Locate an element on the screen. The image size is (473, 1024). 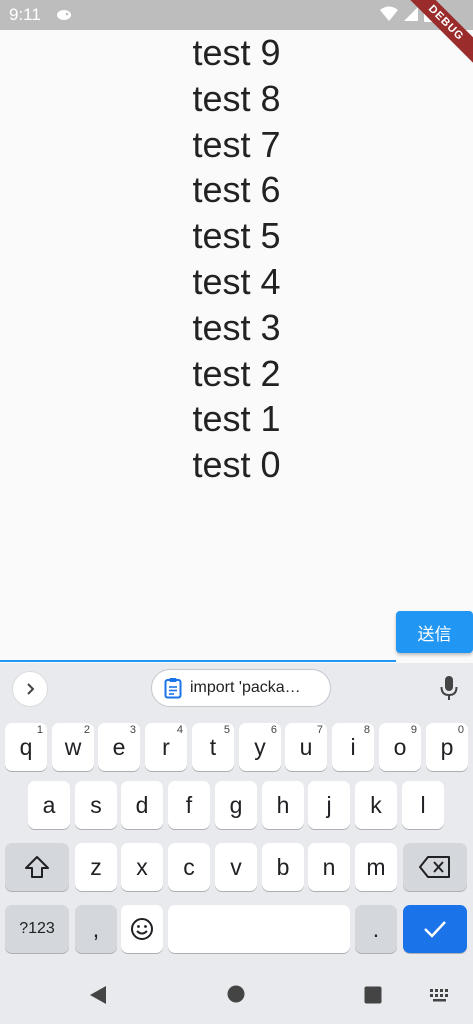
key-j: j is located at coordinates (329, 805).